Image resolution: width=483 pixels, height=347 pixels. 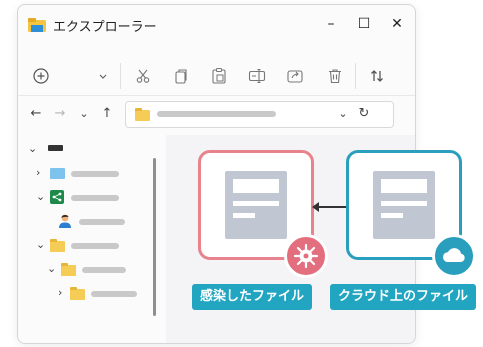 What do you see at coordinates (377, 76) in the screenshot?
I see `sort-icon` at bounding box center [377, 76].